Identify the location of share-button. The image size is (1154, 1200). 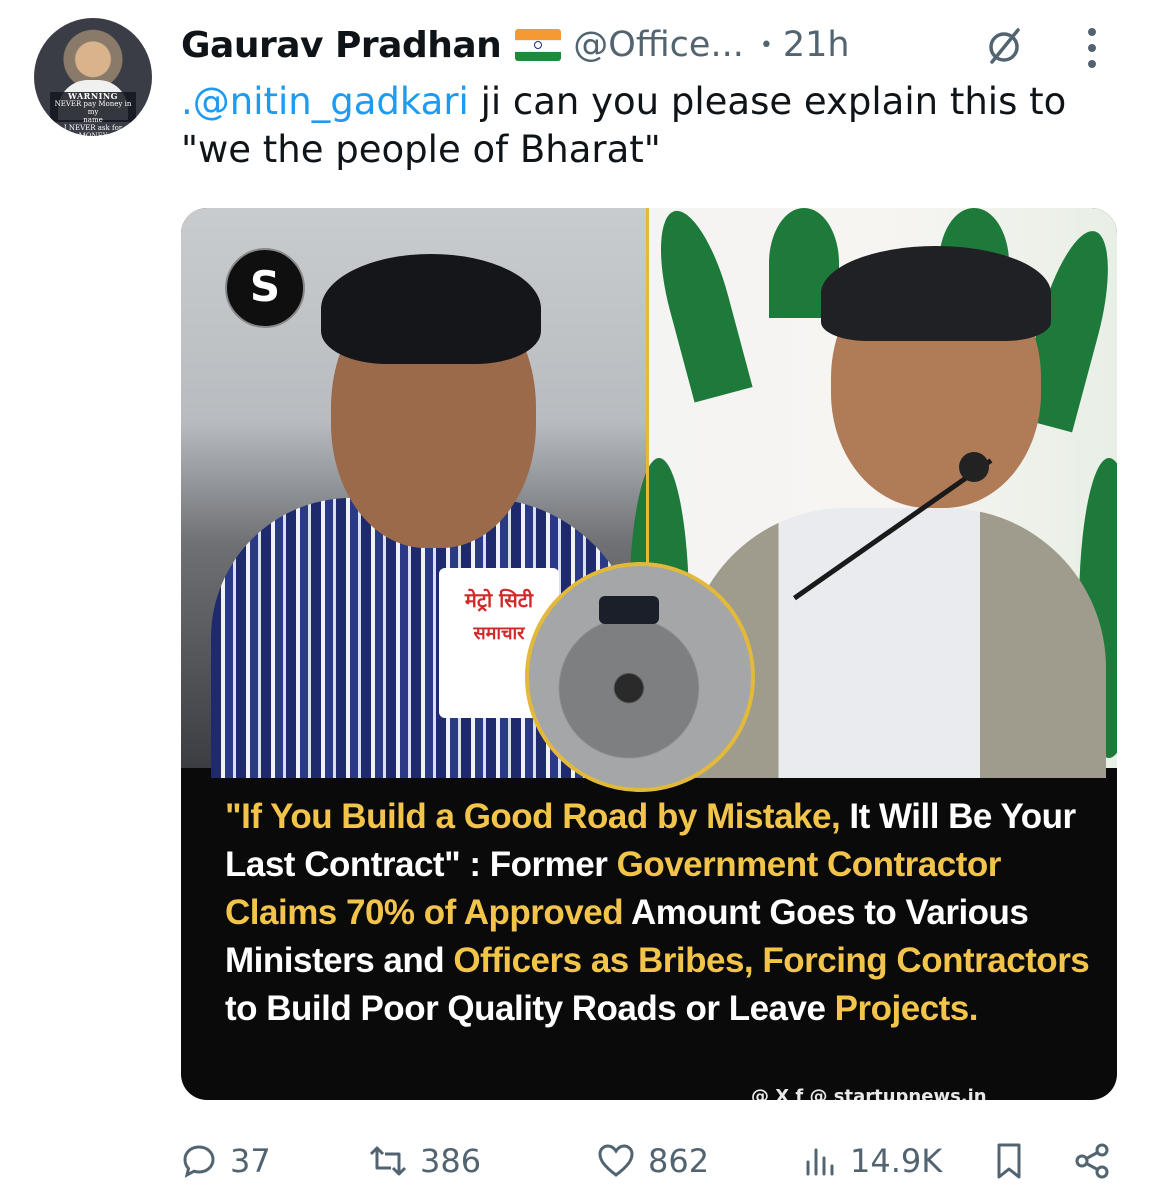
(1098, 1161).